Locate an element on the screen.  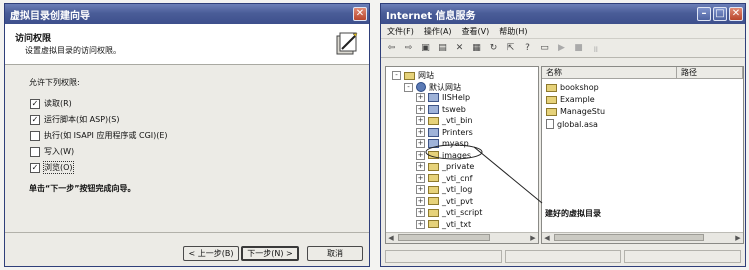
tree-node: - 网站 is located at coordinates (413, 75).